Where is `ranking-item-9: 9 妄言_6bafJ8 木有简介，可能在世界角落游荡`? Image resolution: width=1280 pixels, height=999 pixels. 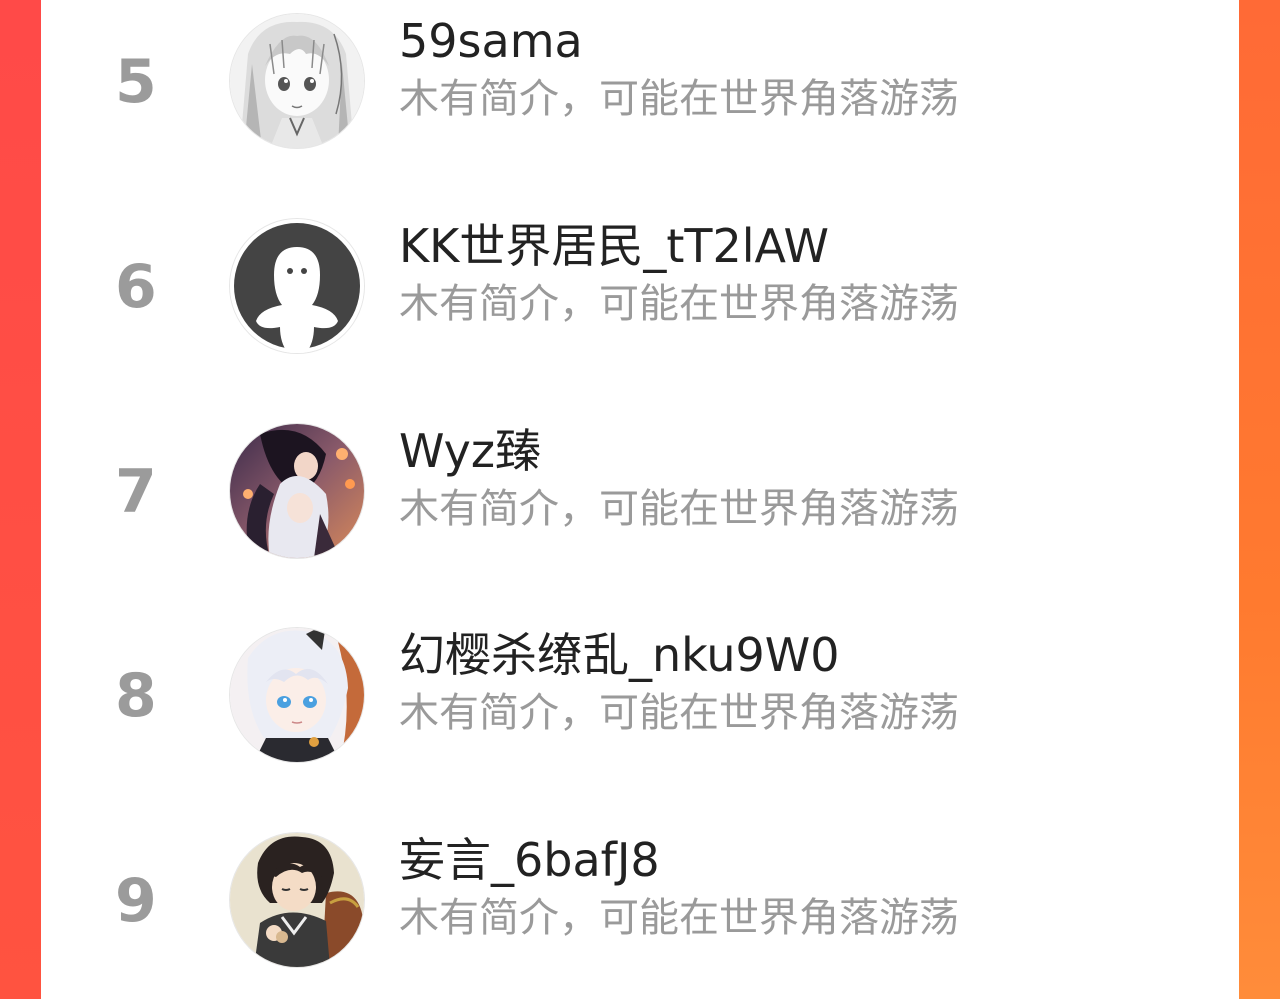 ranking-item-9: 9 妄言_6bafJ8 木有简介，可能在世界角落游荡 is located at coordinates (640, 903).